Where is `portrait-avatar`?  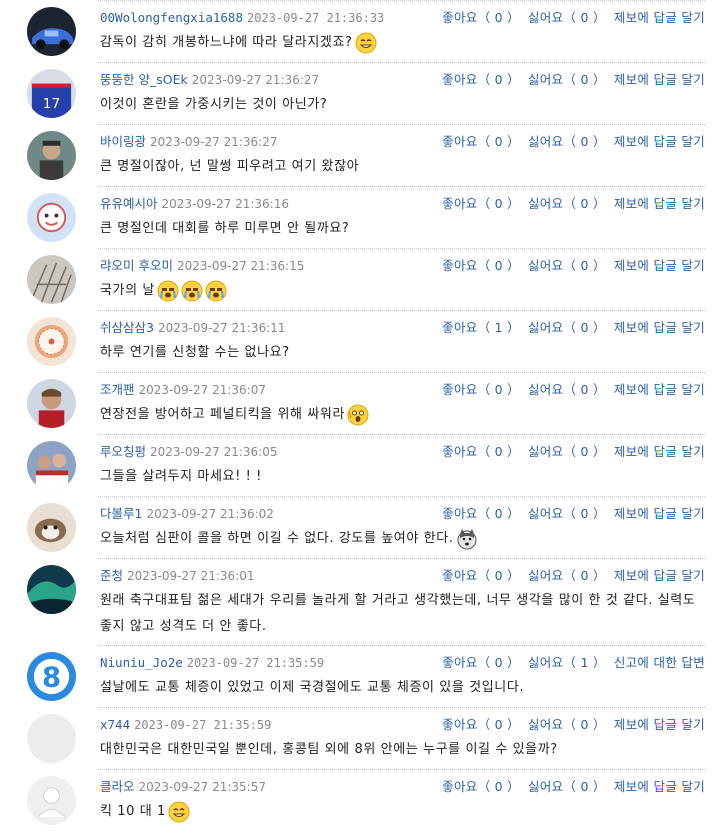
portrait-avatar is located at coordinates (51, 155).